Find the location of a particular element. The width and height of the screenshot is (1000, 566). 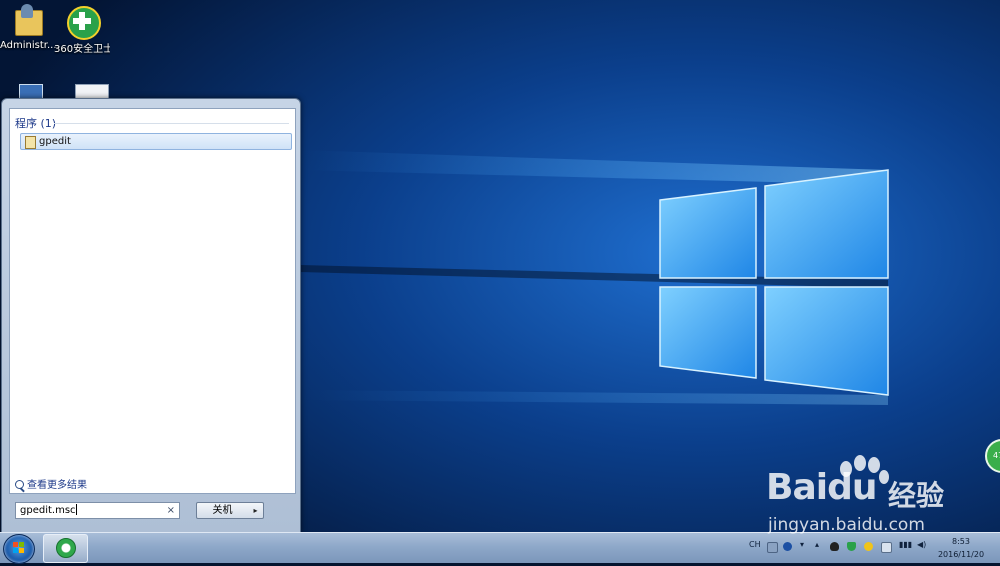

volume-icon: ◀) is located at coordinates (921, 544).